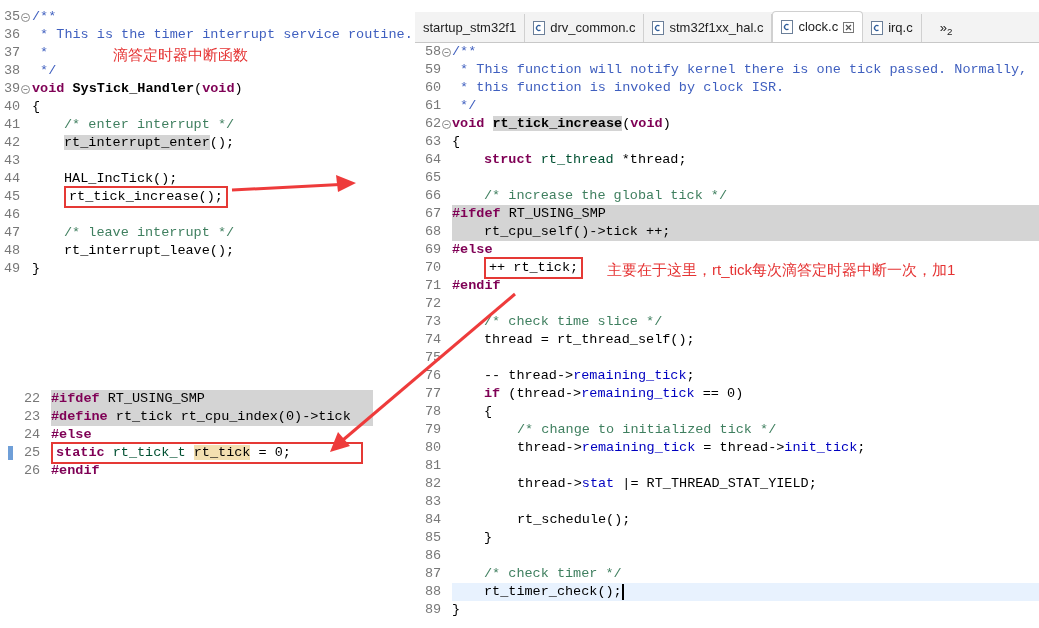  What do you see at coordinates (32, 417) in the screenshot?
I see `line-number: 23` at bounding box center [32, 417].